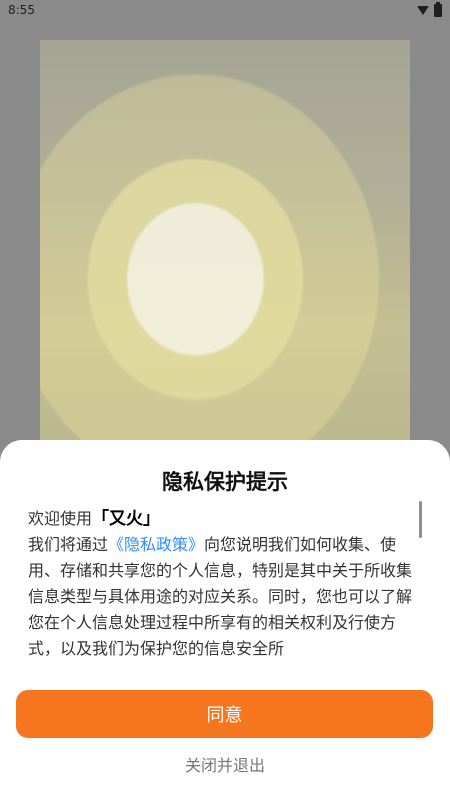 The width and height of the screenshot is (450, 800). Describe the element at coordinates (225, 10) in the screenshot. I see `status-bar: 8:55` at that location.